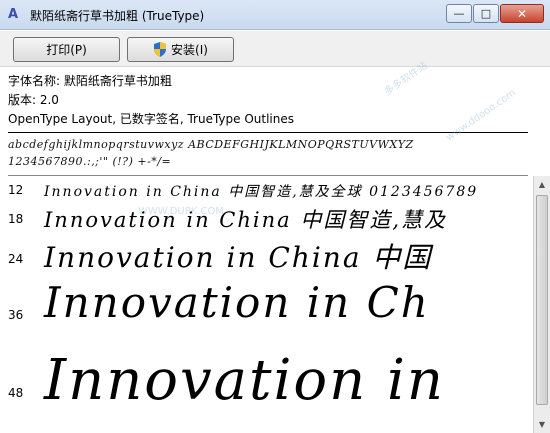 Image resolution: width=550 pixels, height=433 pixels. What do you see at coordinates (542, 300) in the screenshot?
I see `scrollbar-thumb` at bounding box center [542, 300].